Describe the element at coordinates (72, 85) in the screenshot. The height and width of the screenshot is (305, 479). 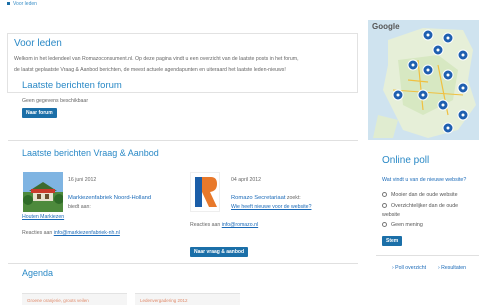
I see `forum-title: Laatste berichten forum` at that location.